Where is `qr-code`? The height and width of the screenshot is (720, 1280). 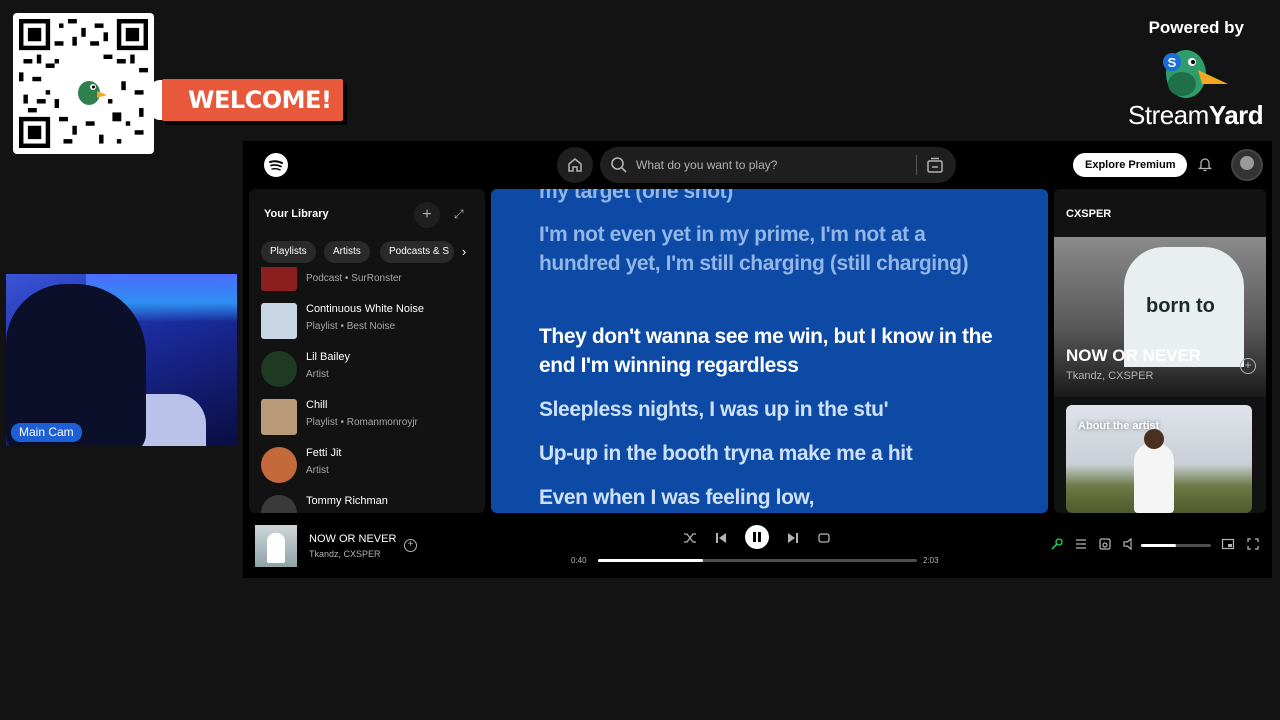 qr-code is located at coordinates (83, 83).